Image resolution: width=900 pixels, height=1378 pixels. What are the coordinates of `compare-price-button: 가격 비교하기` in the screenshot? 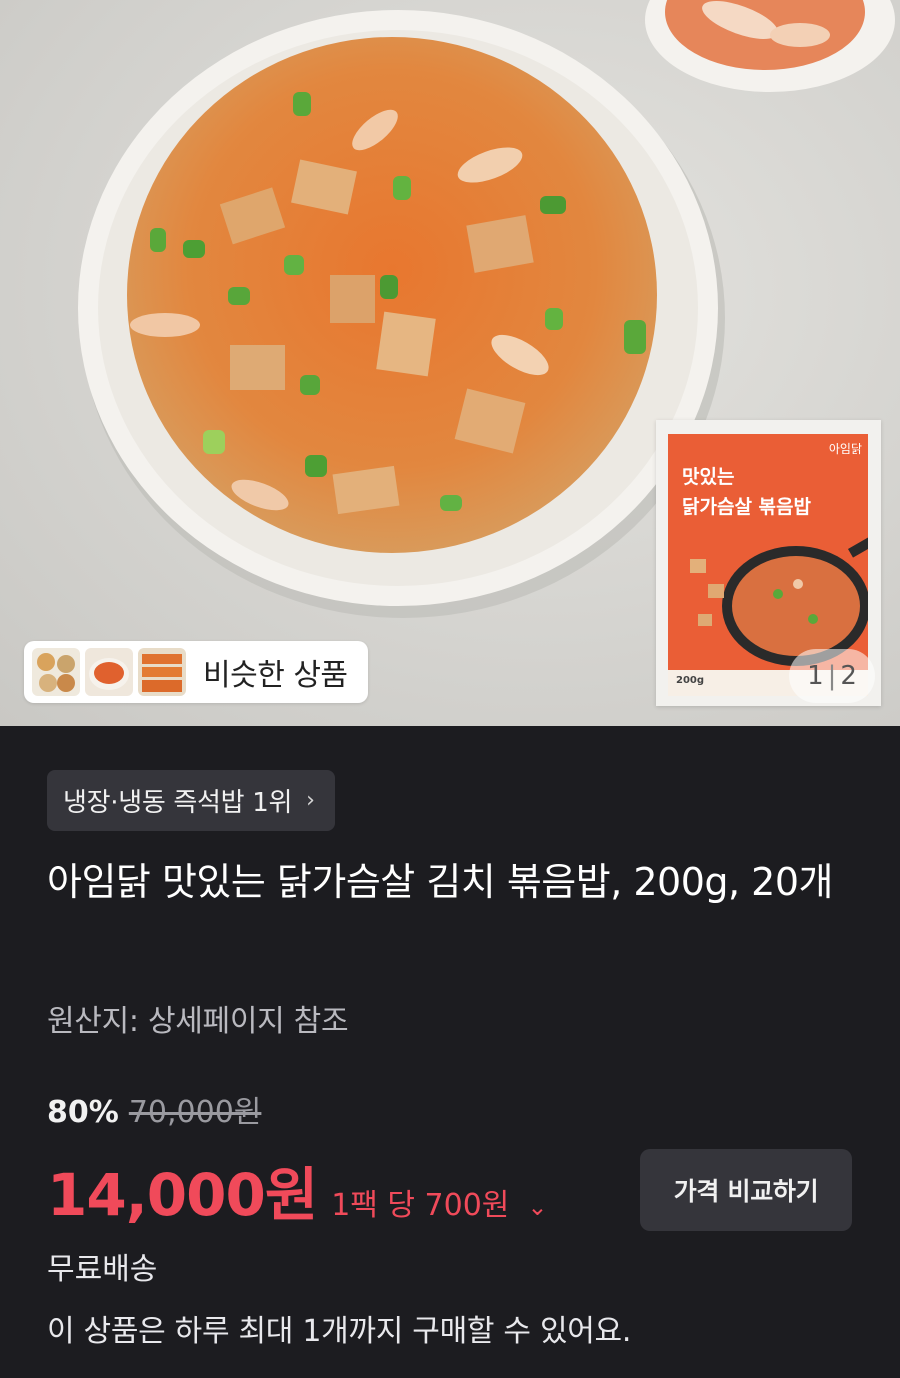 It's located at (746, 1190).